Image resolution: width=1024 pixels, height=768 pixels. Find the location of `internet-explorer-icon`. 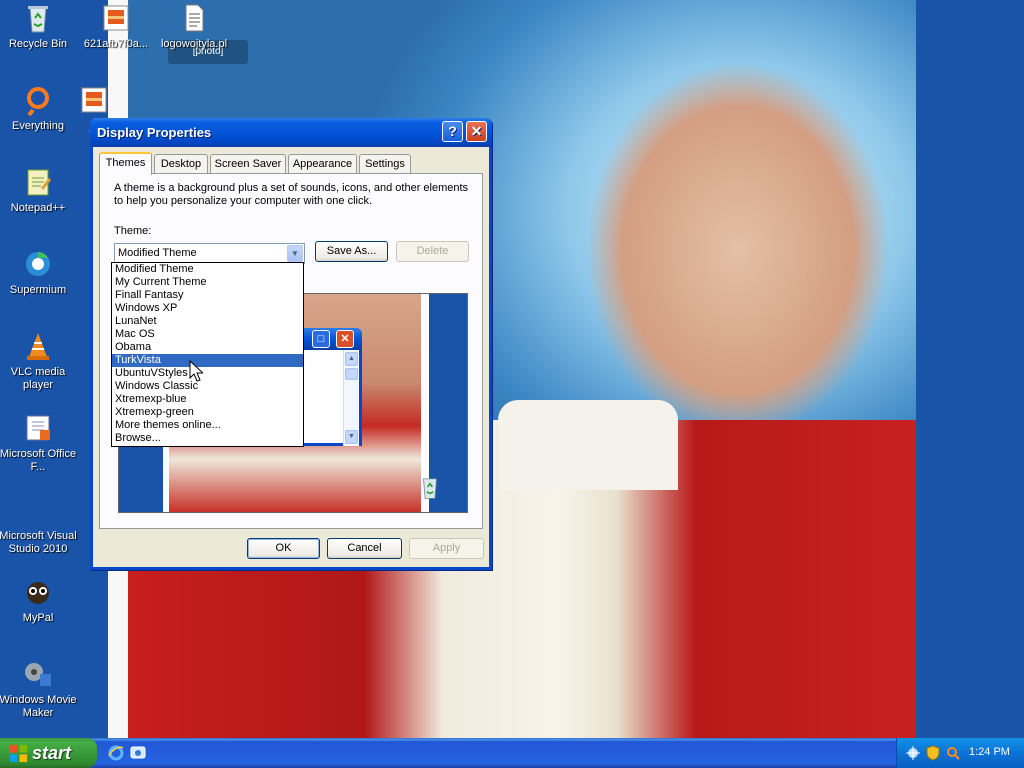

internet-explorer-icon is located at coordinates (116, 753).